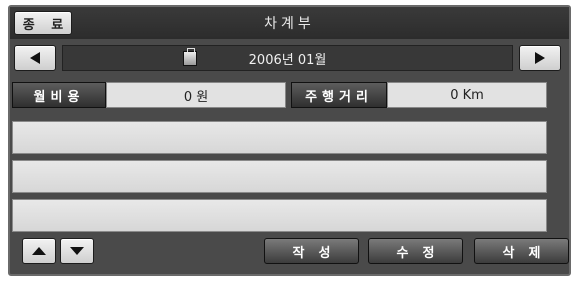 Image resolution: width=578 pixels, height=282 pixels. What do you see at coordinates (521, 251) in the screenshot?
I see `delete-button: 삭제` at bounding box center [521, 251].